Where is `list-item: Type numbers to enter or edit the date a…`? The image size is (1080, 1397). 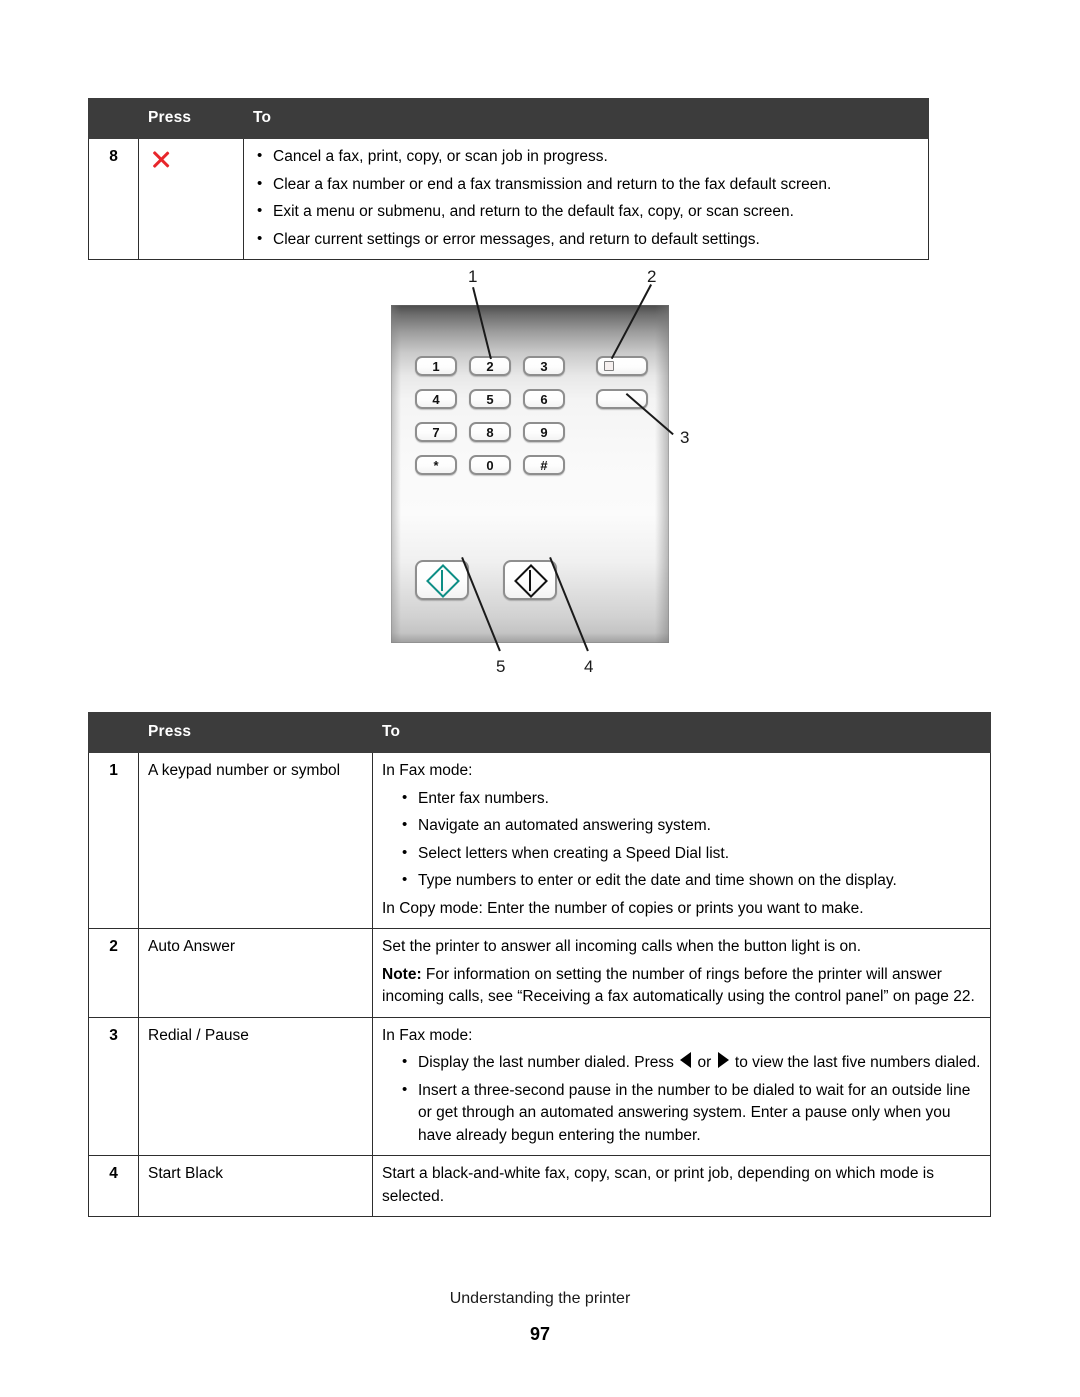 list-item: Type numbers to enter or edit the date a… is located at coordinates (681, 880).